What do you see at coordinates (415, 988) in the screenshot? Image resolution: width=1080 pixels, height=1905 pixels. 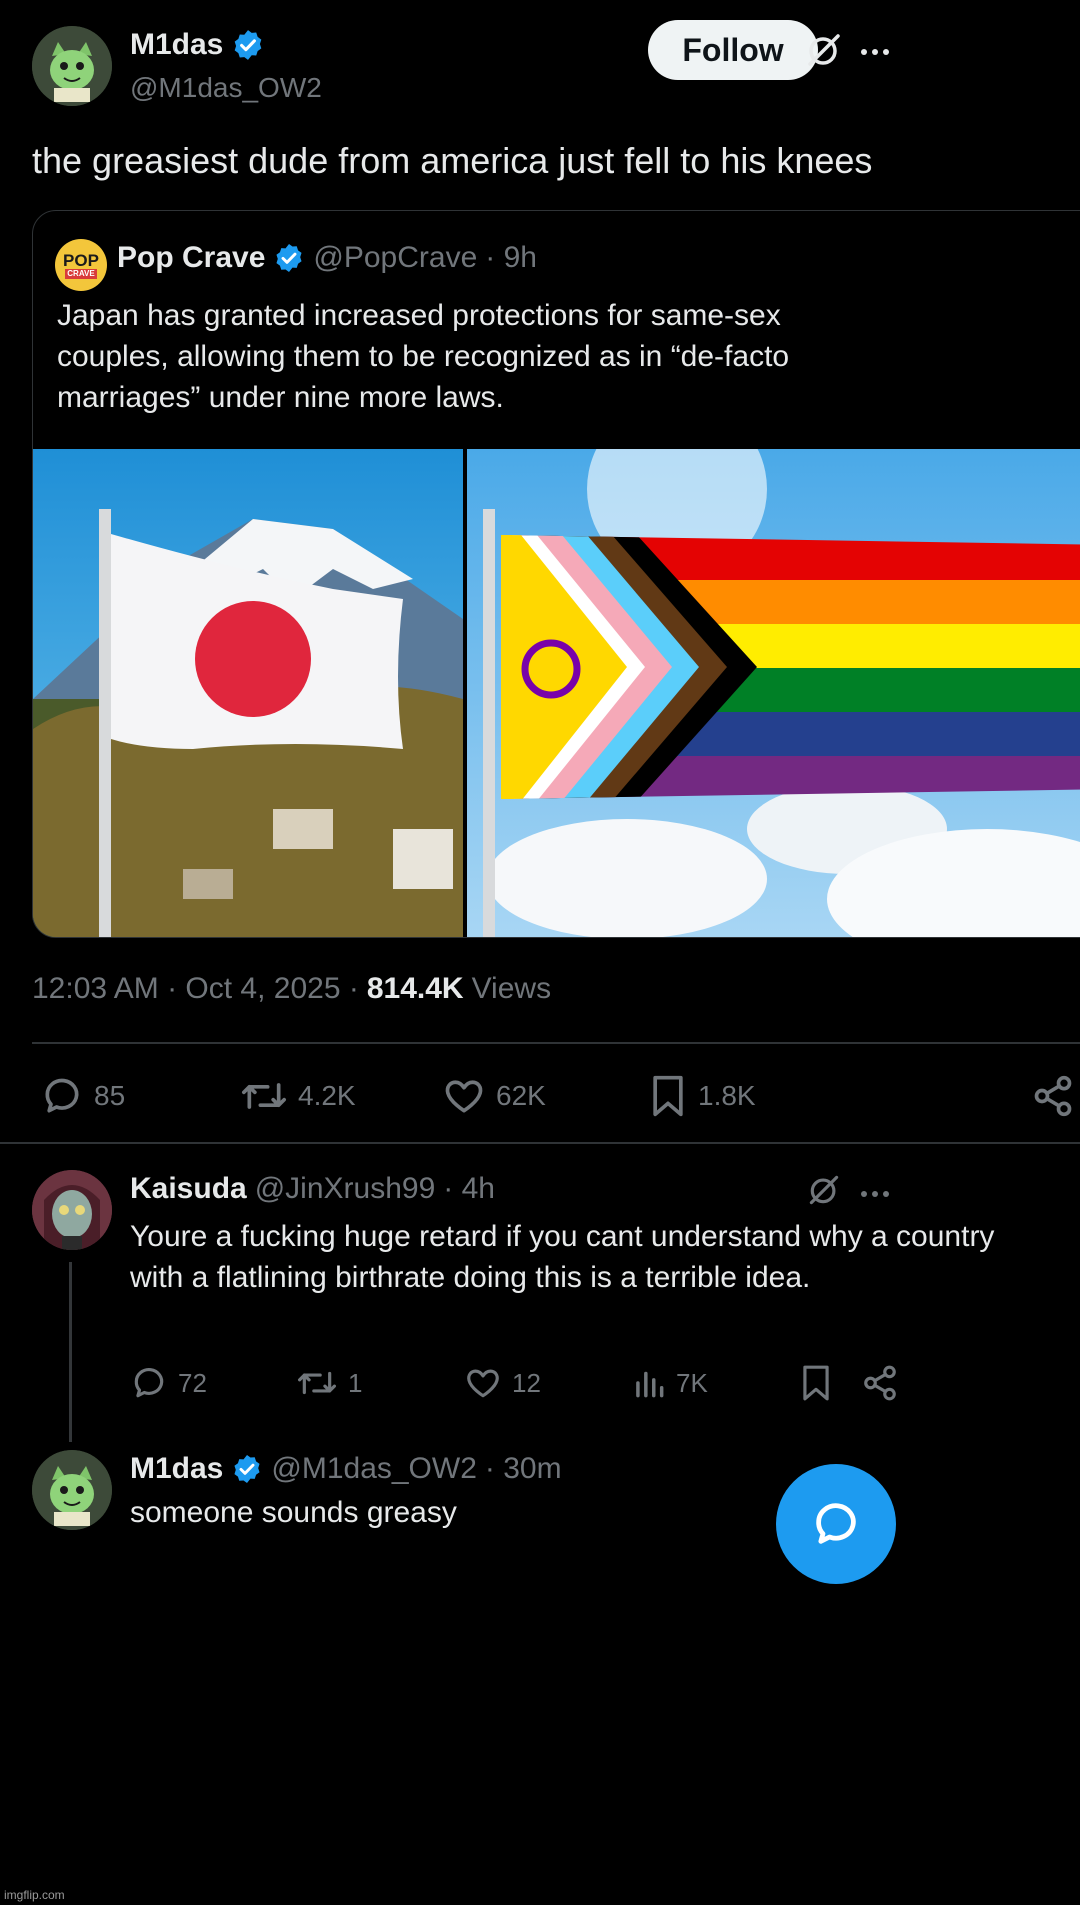 I see `views-count: 814.4K` at bounding box center [415, 988].